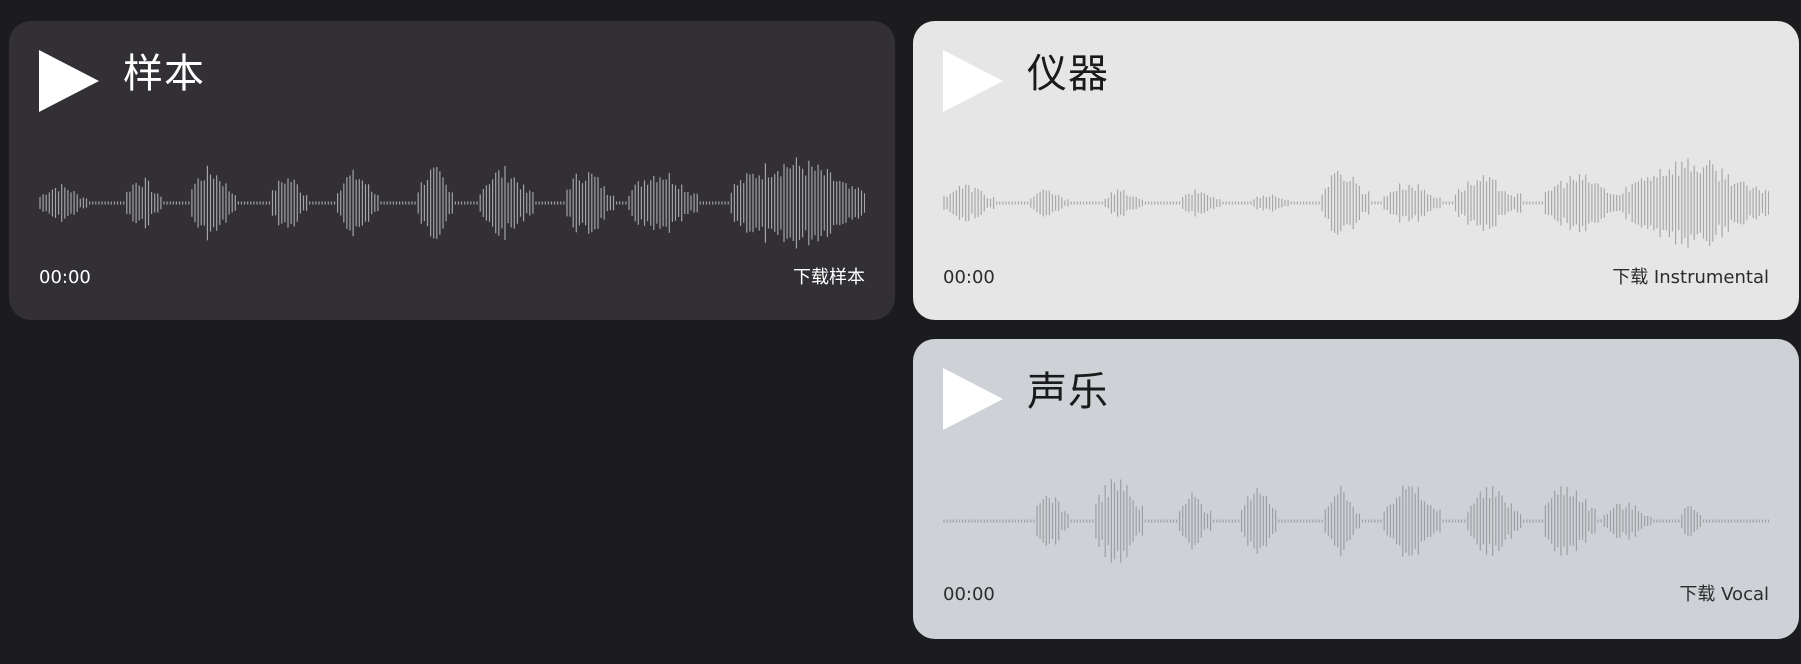 The image size is (1801, 664). I want to click on instrumental-play-button, so click(973, 81).